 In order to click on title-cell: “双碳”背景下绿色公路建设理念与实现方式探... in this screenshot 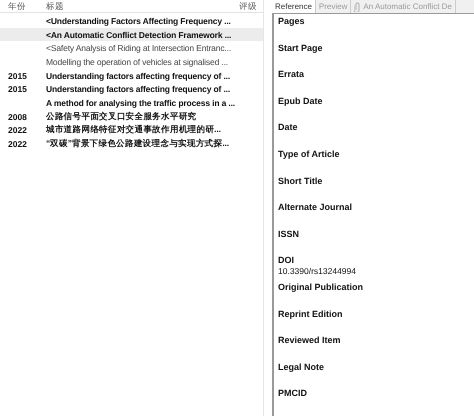, I will do `click(137, 144)`.